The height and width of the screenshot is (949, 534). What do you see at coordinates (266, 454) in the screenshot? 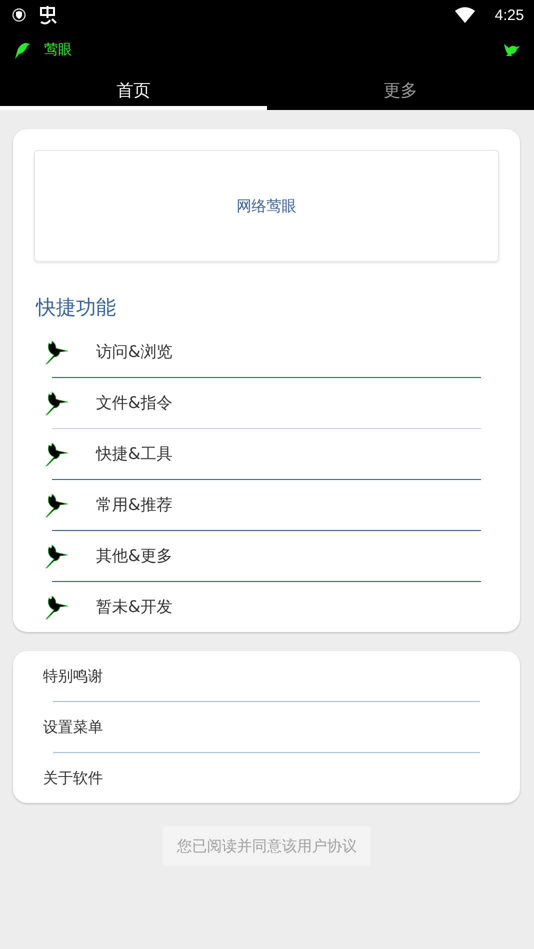
I see `menu-item: 快捷&工具` at bounding box center [266, 454].